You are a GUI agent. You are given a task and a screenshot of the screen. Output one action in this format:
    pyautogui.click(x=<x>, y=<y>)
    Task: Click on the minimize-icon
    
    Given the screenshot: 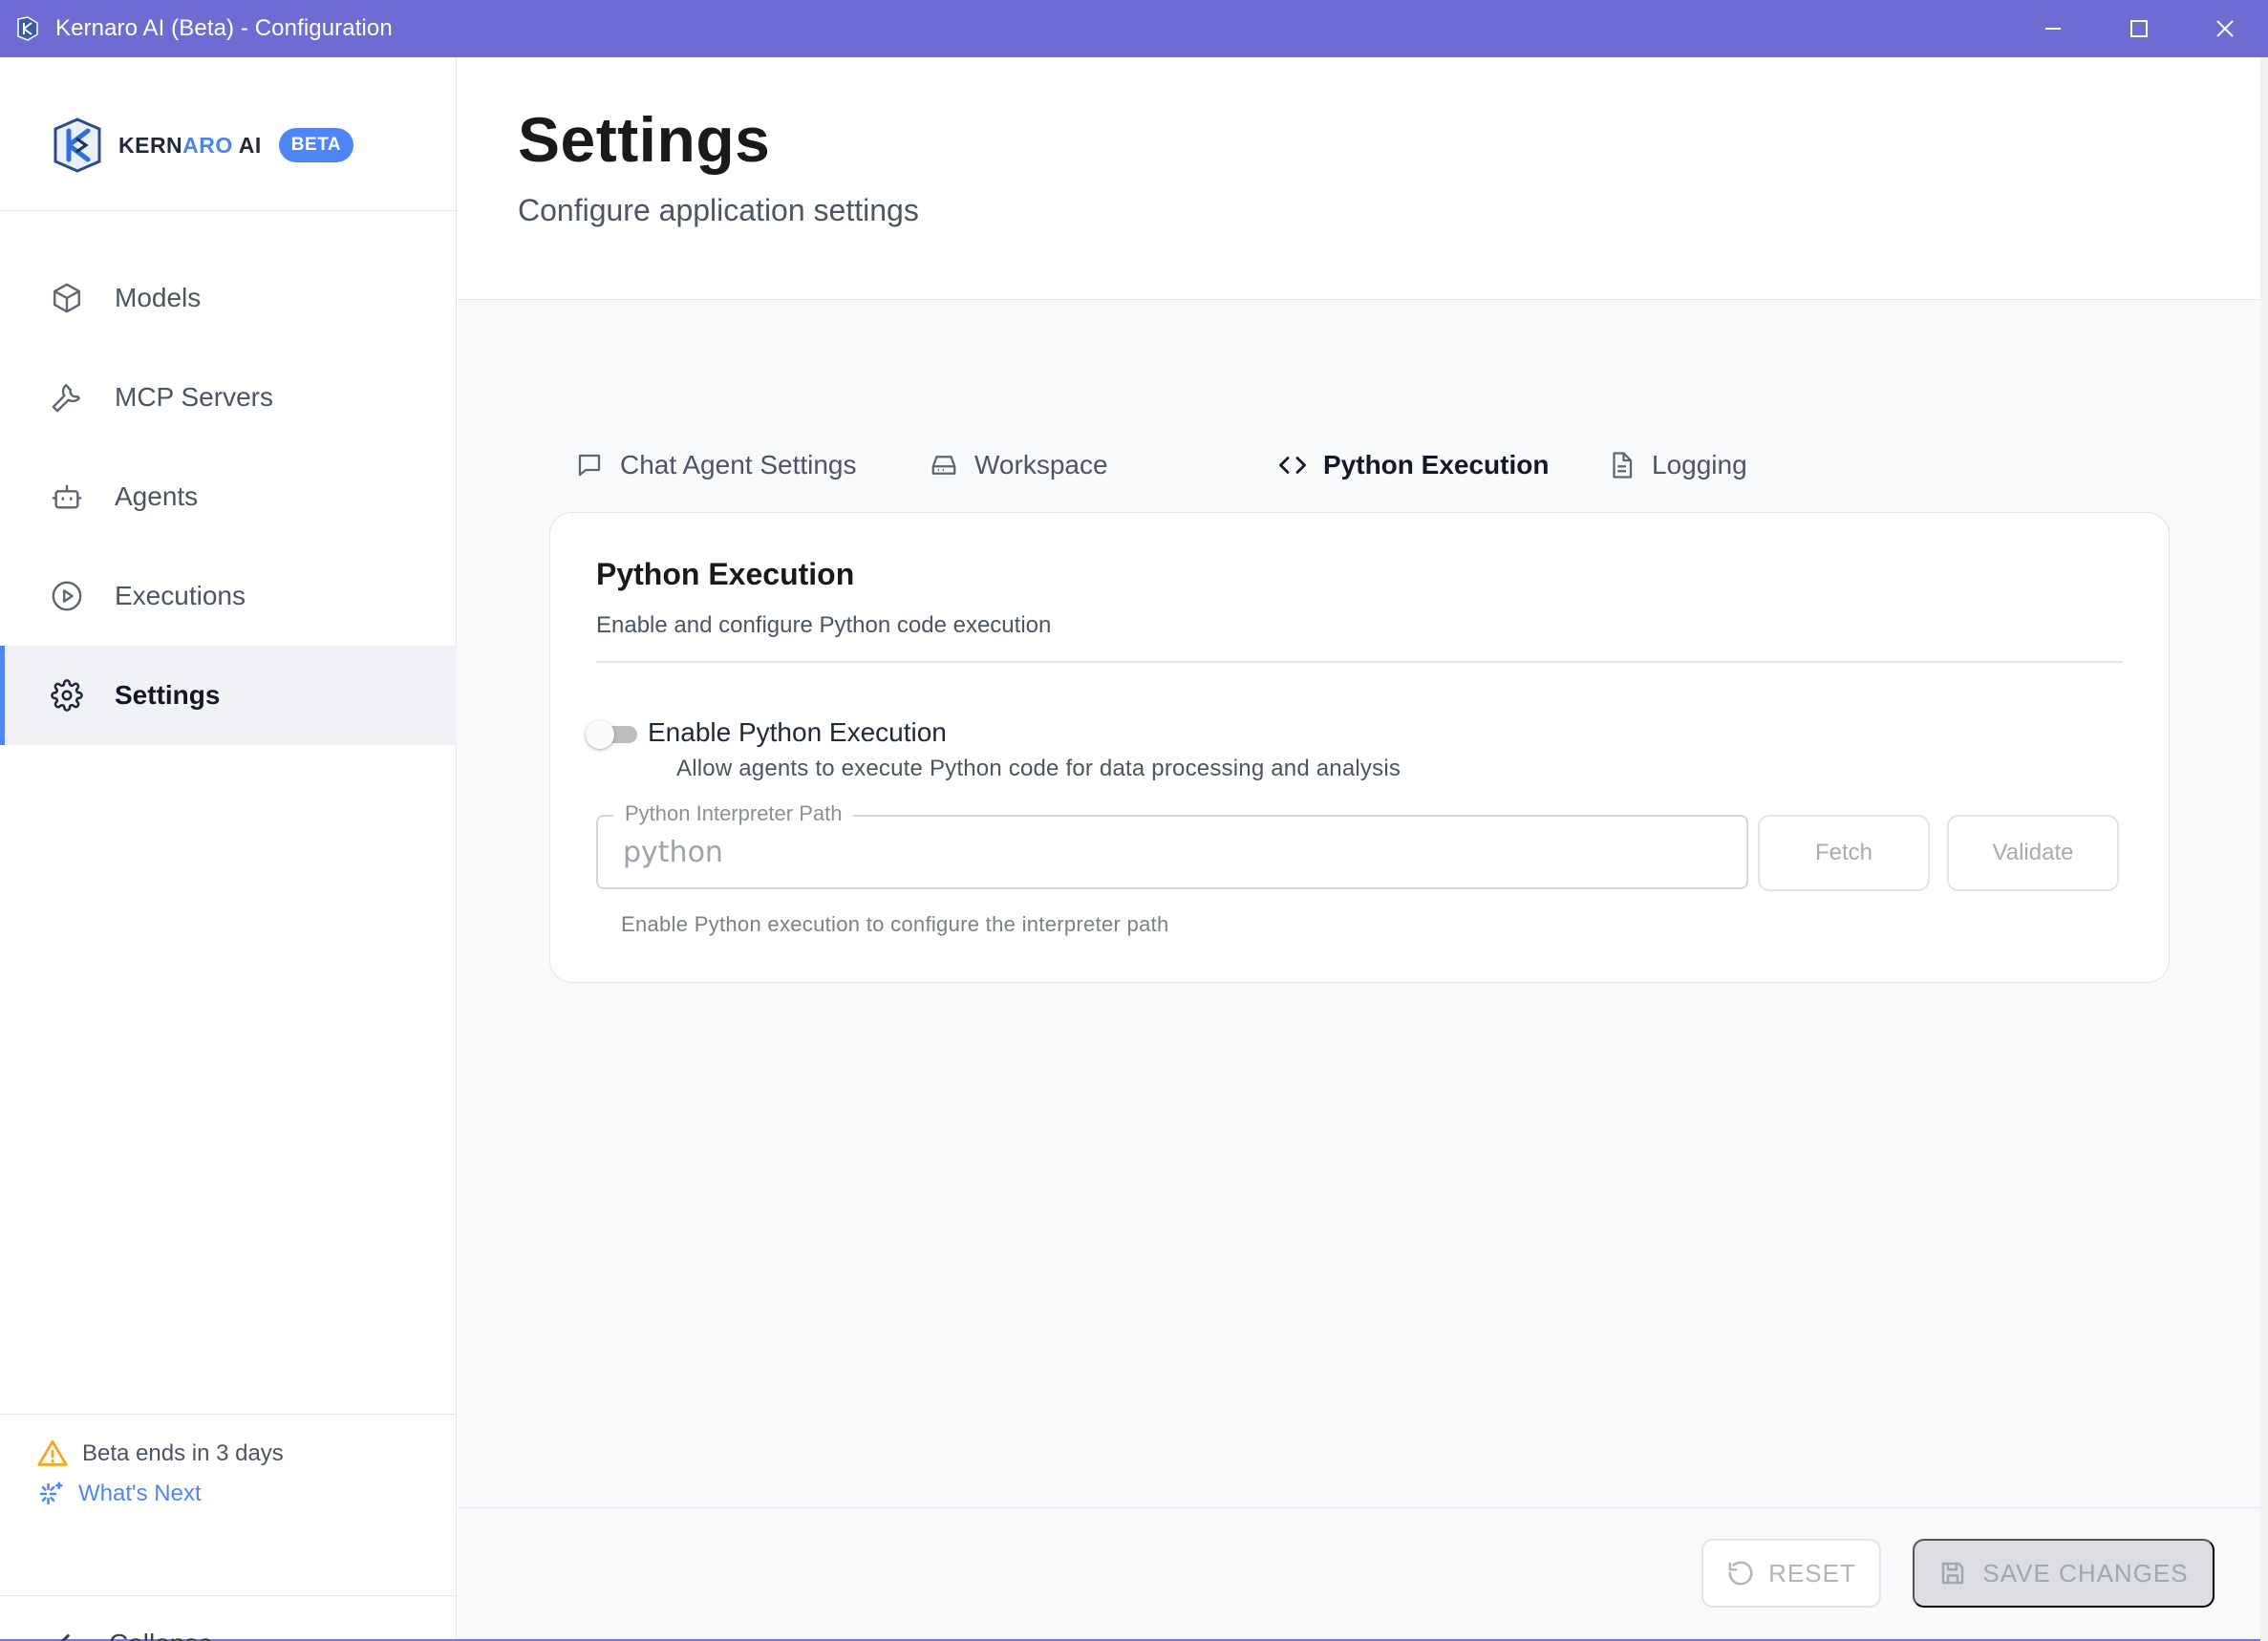 What is the action you would take?
    pyautogui.click(x=2053, y=29)
    